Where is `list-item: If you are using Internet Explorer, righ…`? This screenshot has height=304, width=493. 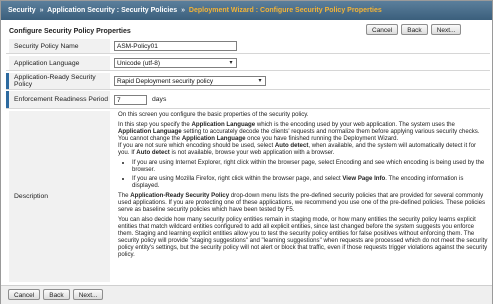
list-item: If you are using Internet Explorer, righ… is located at coordinates (310, 166).